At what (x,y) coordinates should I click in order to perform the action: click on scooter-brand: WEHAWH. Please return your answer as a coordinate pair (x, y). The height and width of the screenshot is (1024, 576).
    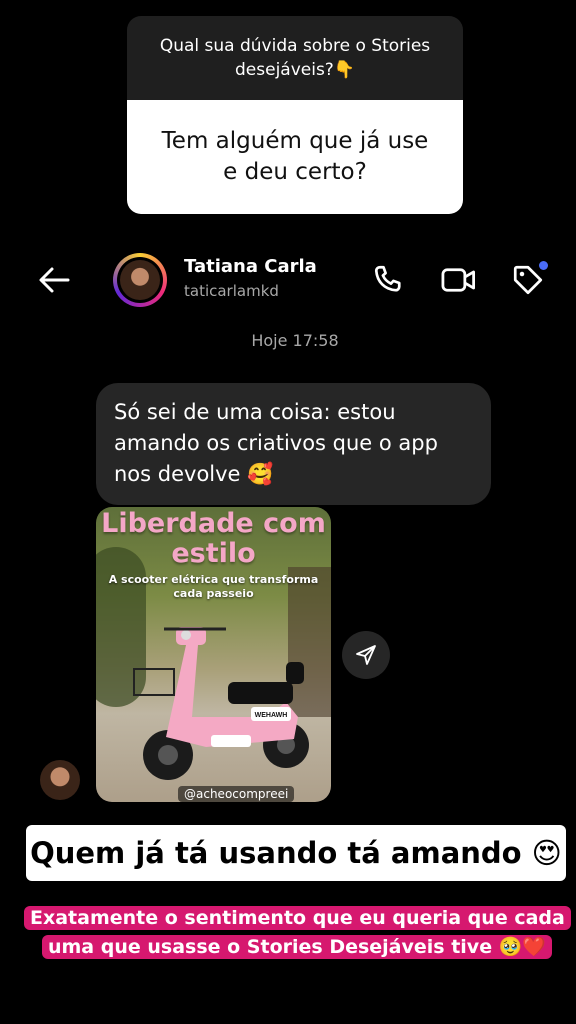
    Looking at the image, I should click on (271, 715).